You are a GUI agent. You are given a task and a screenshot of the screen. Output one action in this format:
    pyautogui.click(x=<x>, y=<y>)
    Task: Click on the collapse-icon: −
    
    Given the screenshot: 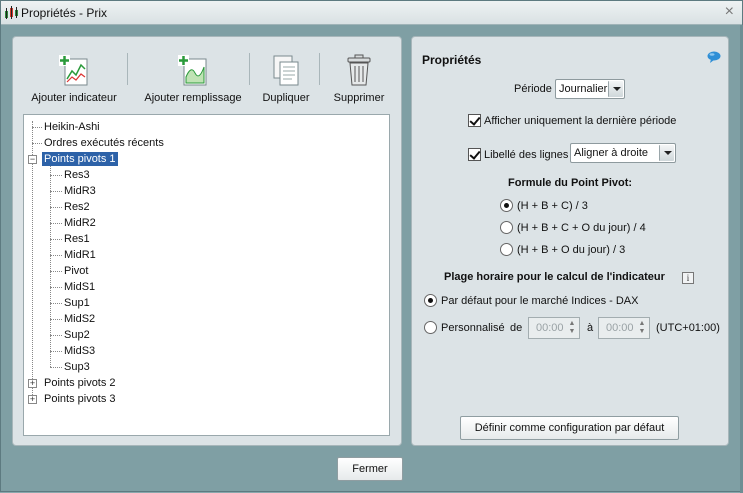 What is the action you would take?
    pyautogui.click(x=32, y=159)
    